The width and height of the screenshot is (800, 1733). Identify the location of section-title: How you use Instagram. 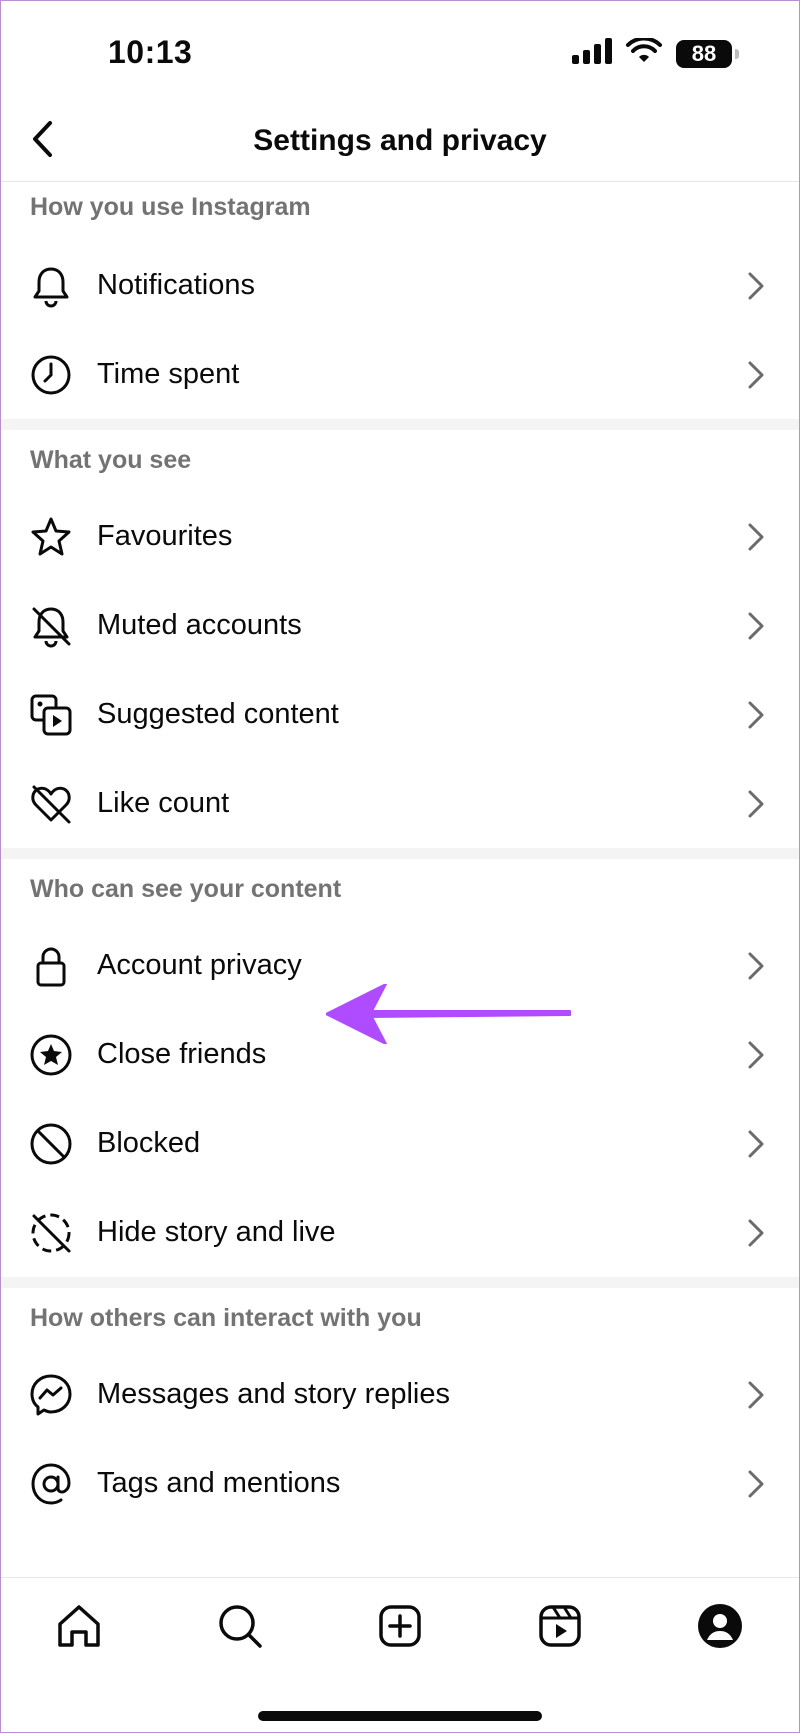
(170, 207).